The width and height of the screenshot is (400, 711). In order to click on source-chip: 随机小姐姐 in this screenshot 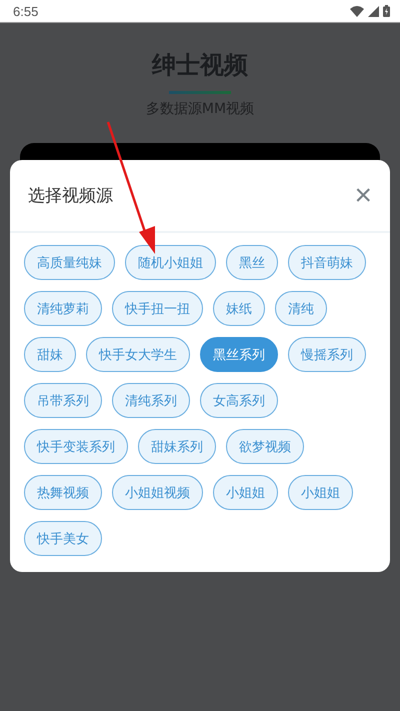, I will do `click(170, 262)`.